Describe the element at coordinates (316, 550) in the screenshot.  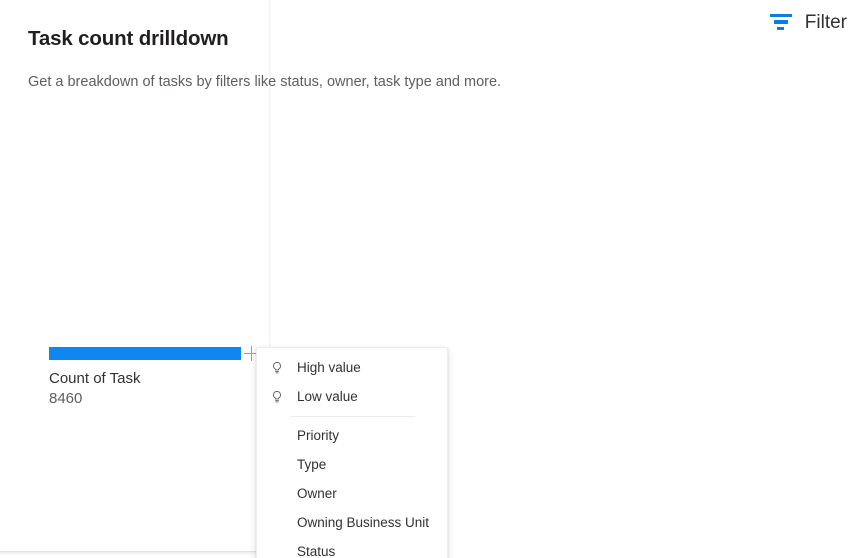
I see `menu-item-label: Status` at that location.